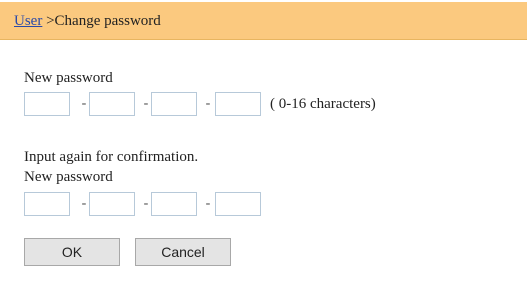  I want to click on breadcrumb: User >Change password, so click(87, 21).